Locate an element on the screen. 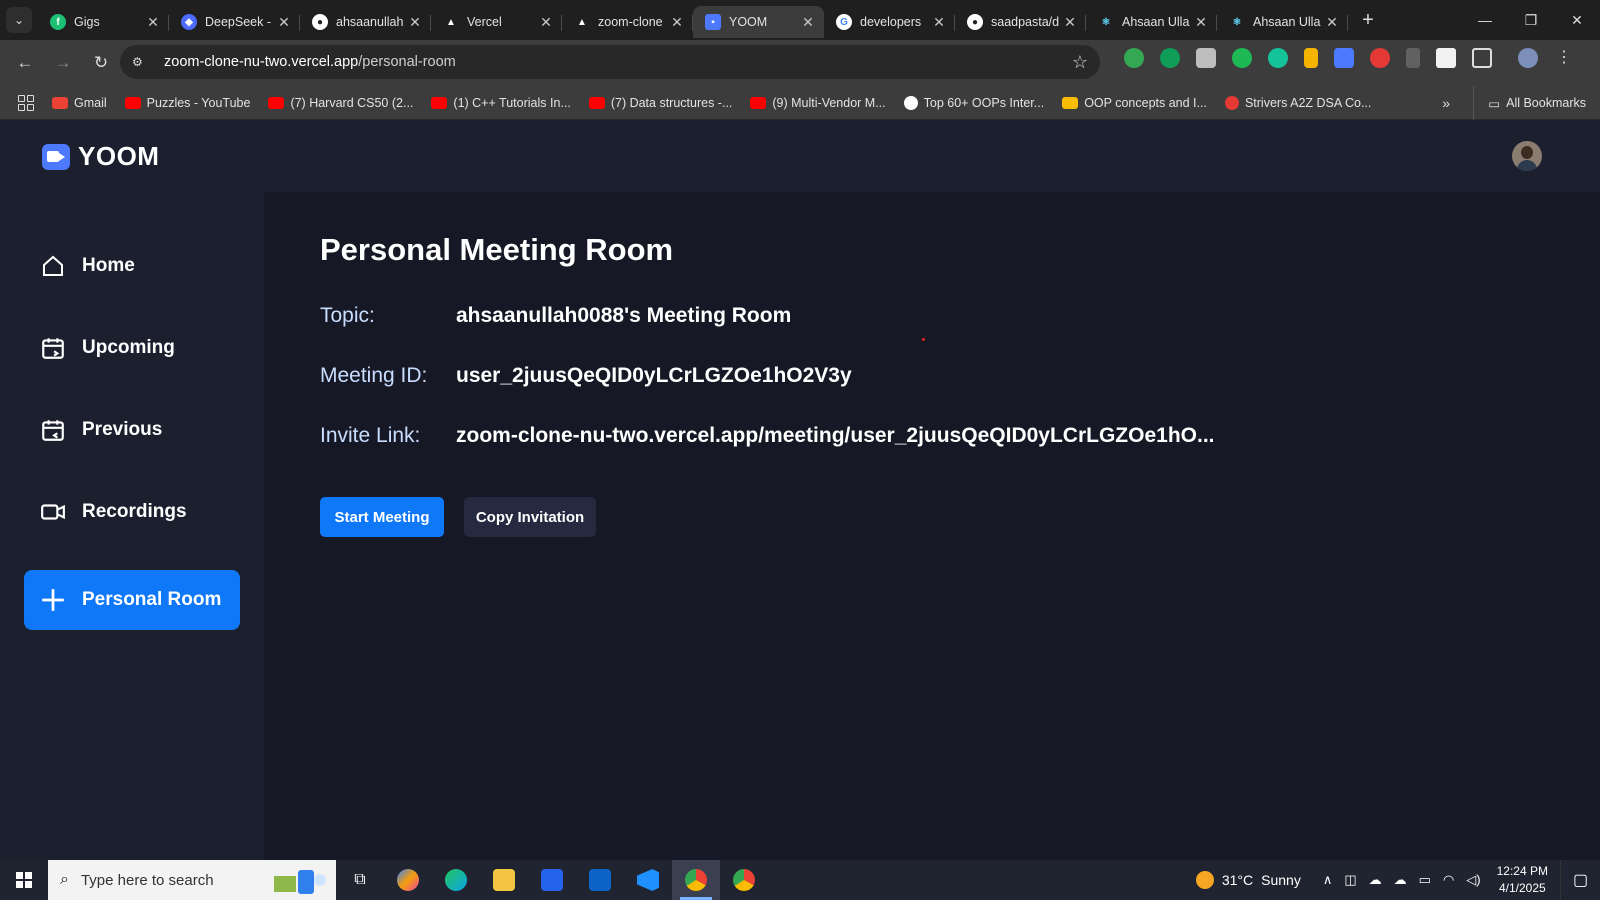 The width and height of the screenshot is (1600, 900). sidebar-item-home: Home is located at coordinates (132, 266).